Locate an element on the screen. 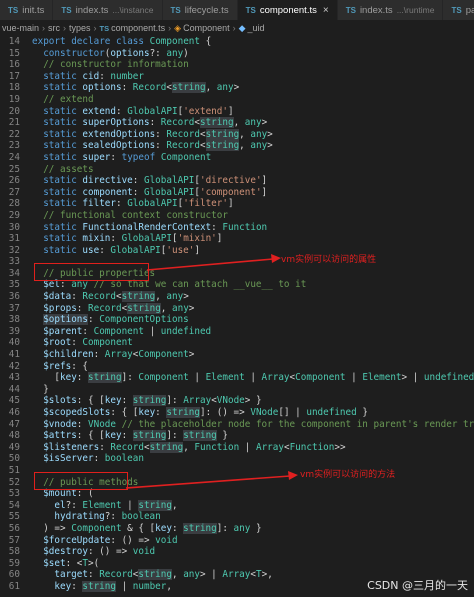  code-line: 29 // functional context constructor is located at coordinates (237, 216).